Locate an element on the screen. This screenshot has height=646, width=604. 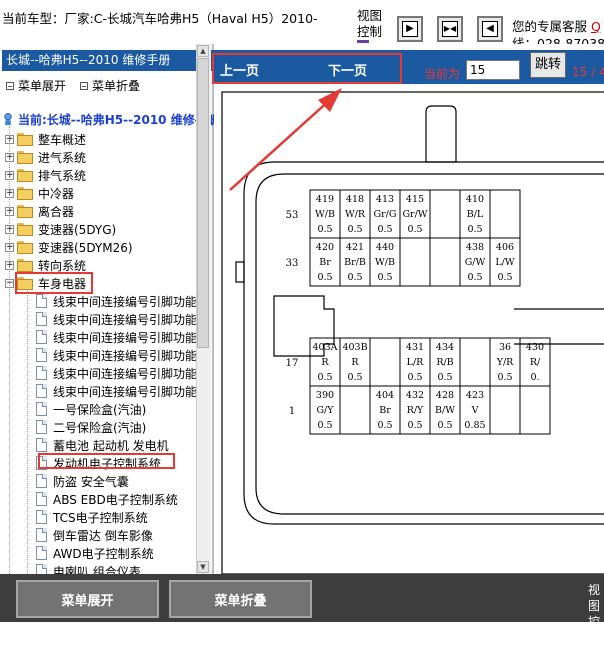
tree-doc-item: 蓄电池 起动机 发电机 is located at coordinates (102, 445).